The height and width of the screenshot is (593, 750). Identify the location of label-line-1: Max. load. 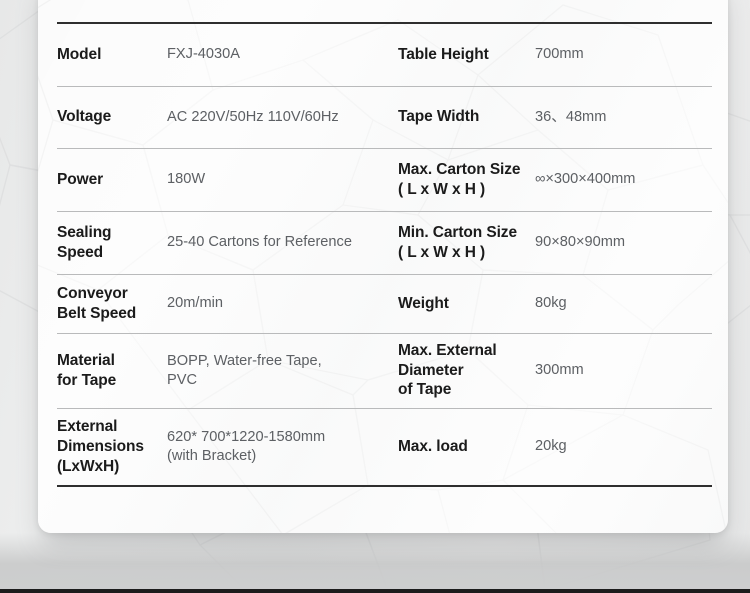
(433, 446).